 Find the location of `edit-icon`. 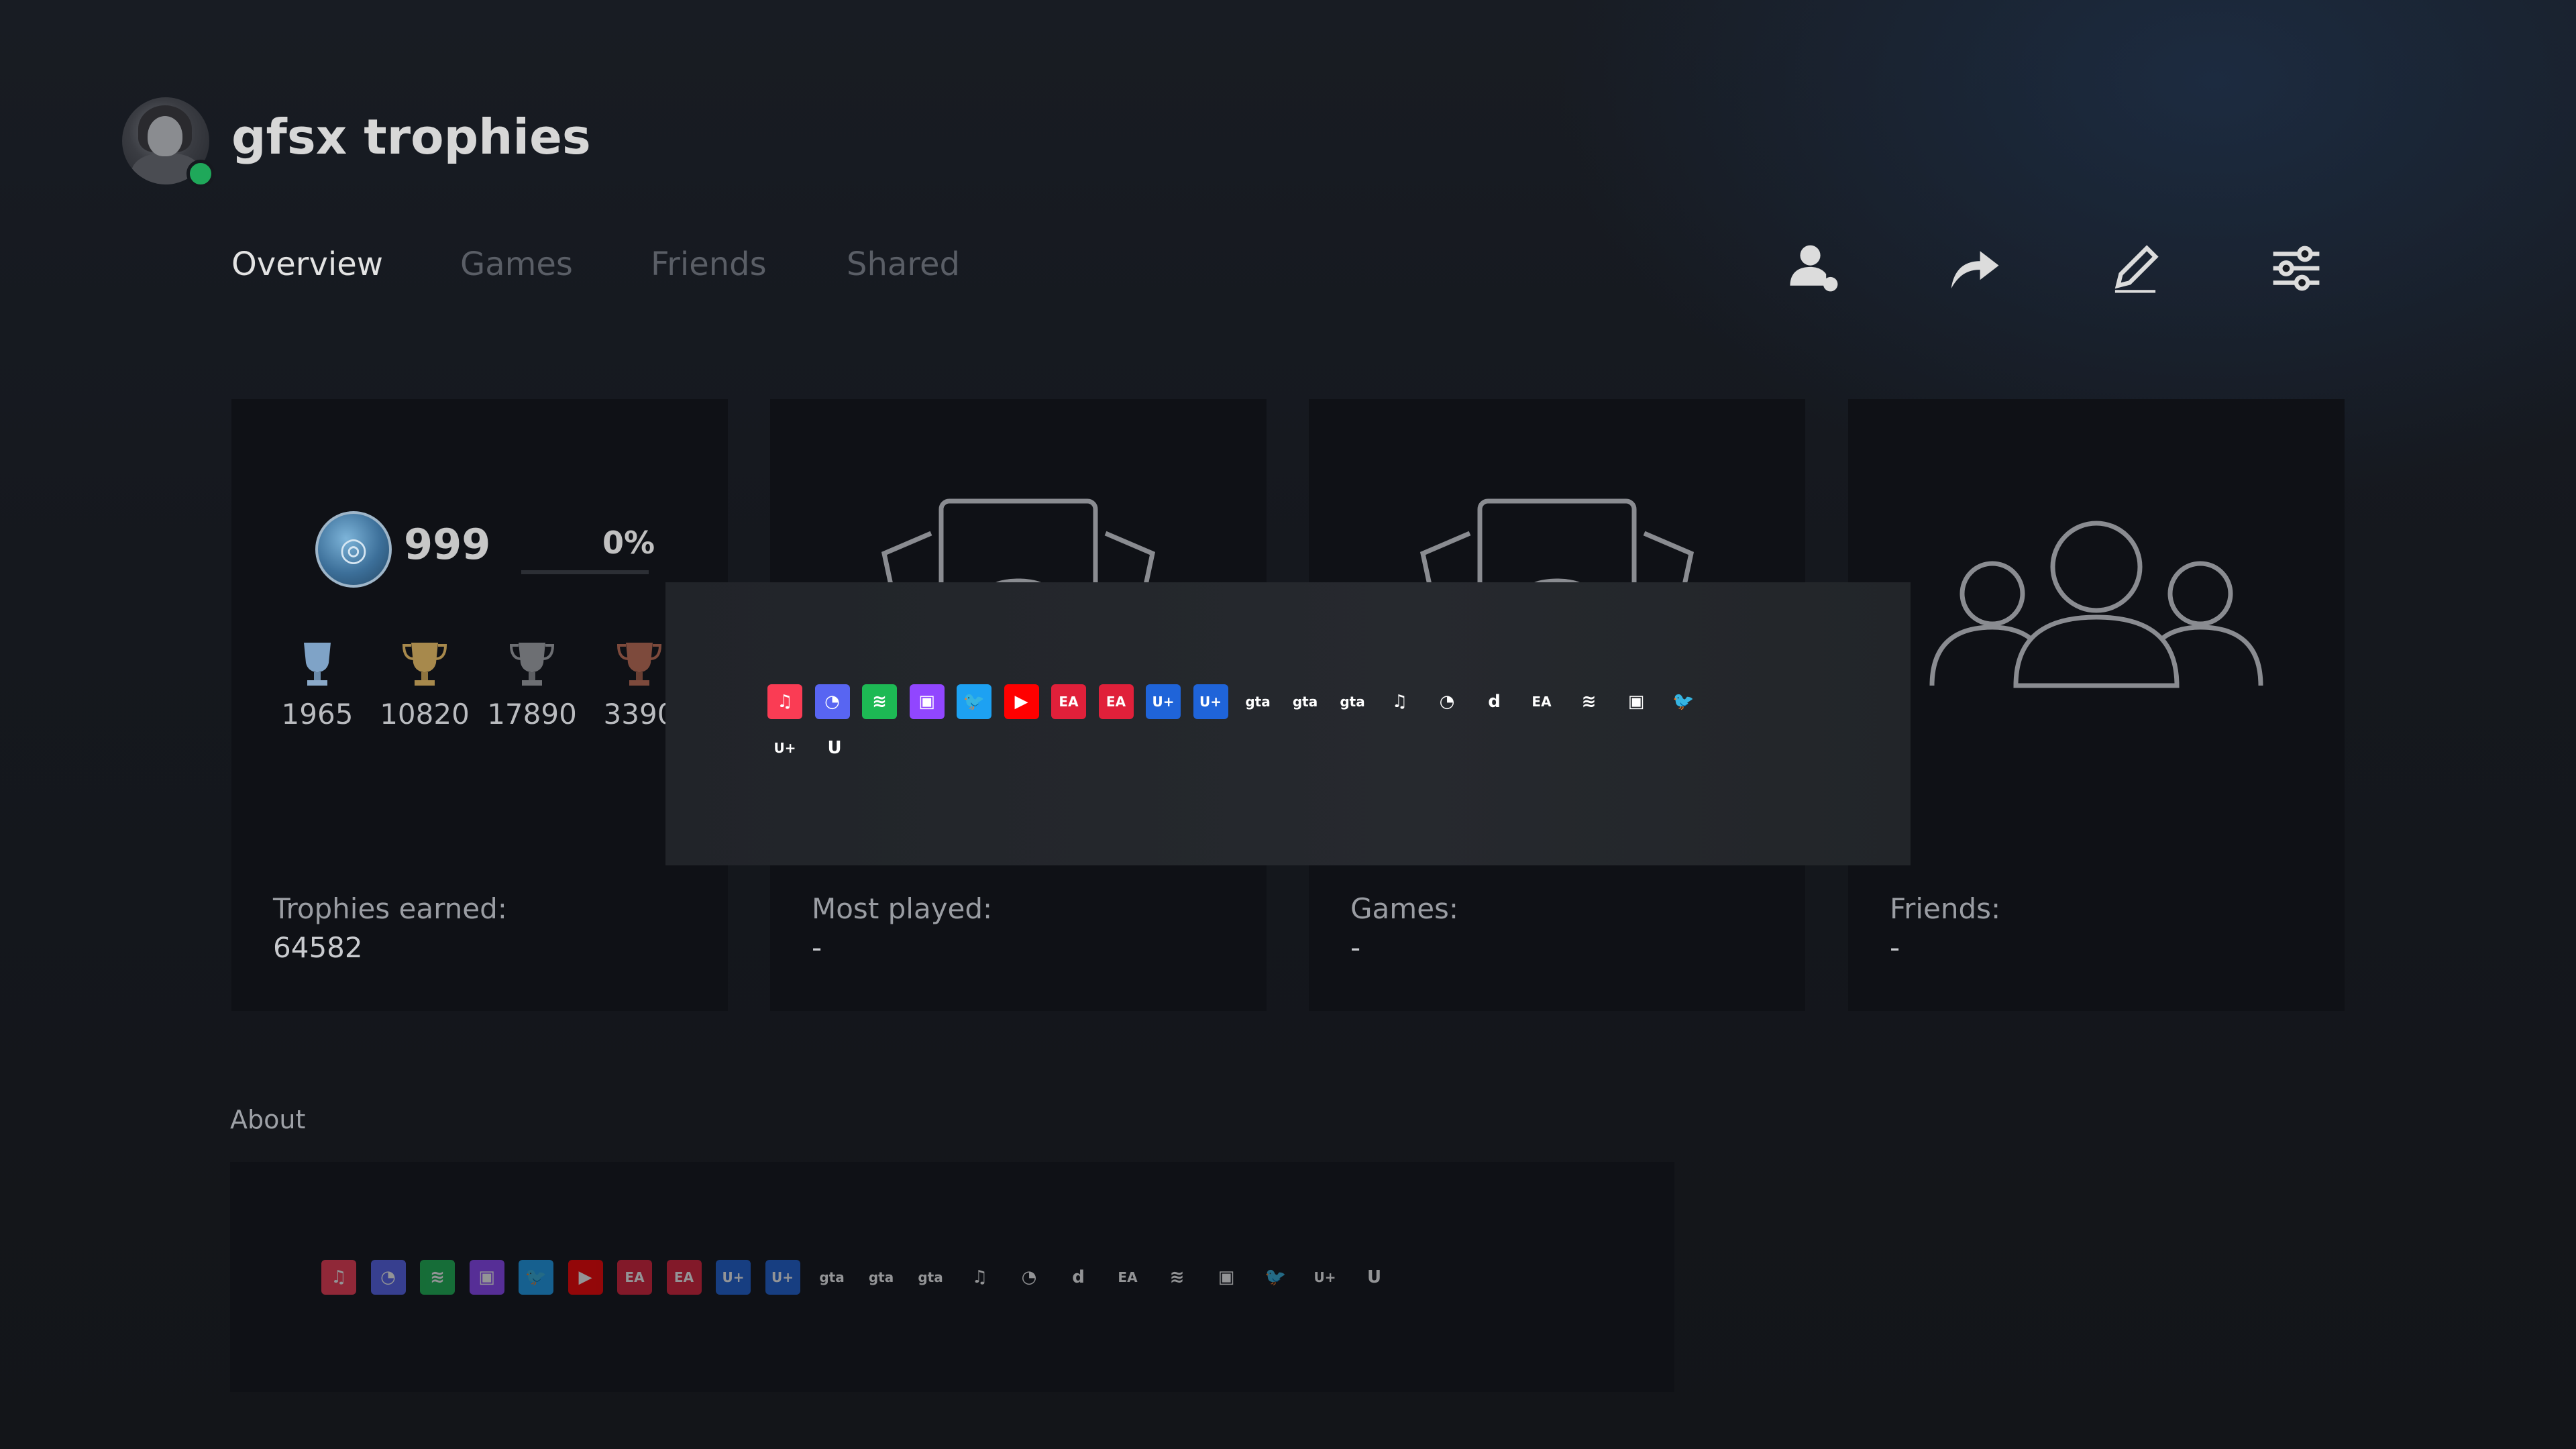

edit-icon is located at coordinates (2136, 269).